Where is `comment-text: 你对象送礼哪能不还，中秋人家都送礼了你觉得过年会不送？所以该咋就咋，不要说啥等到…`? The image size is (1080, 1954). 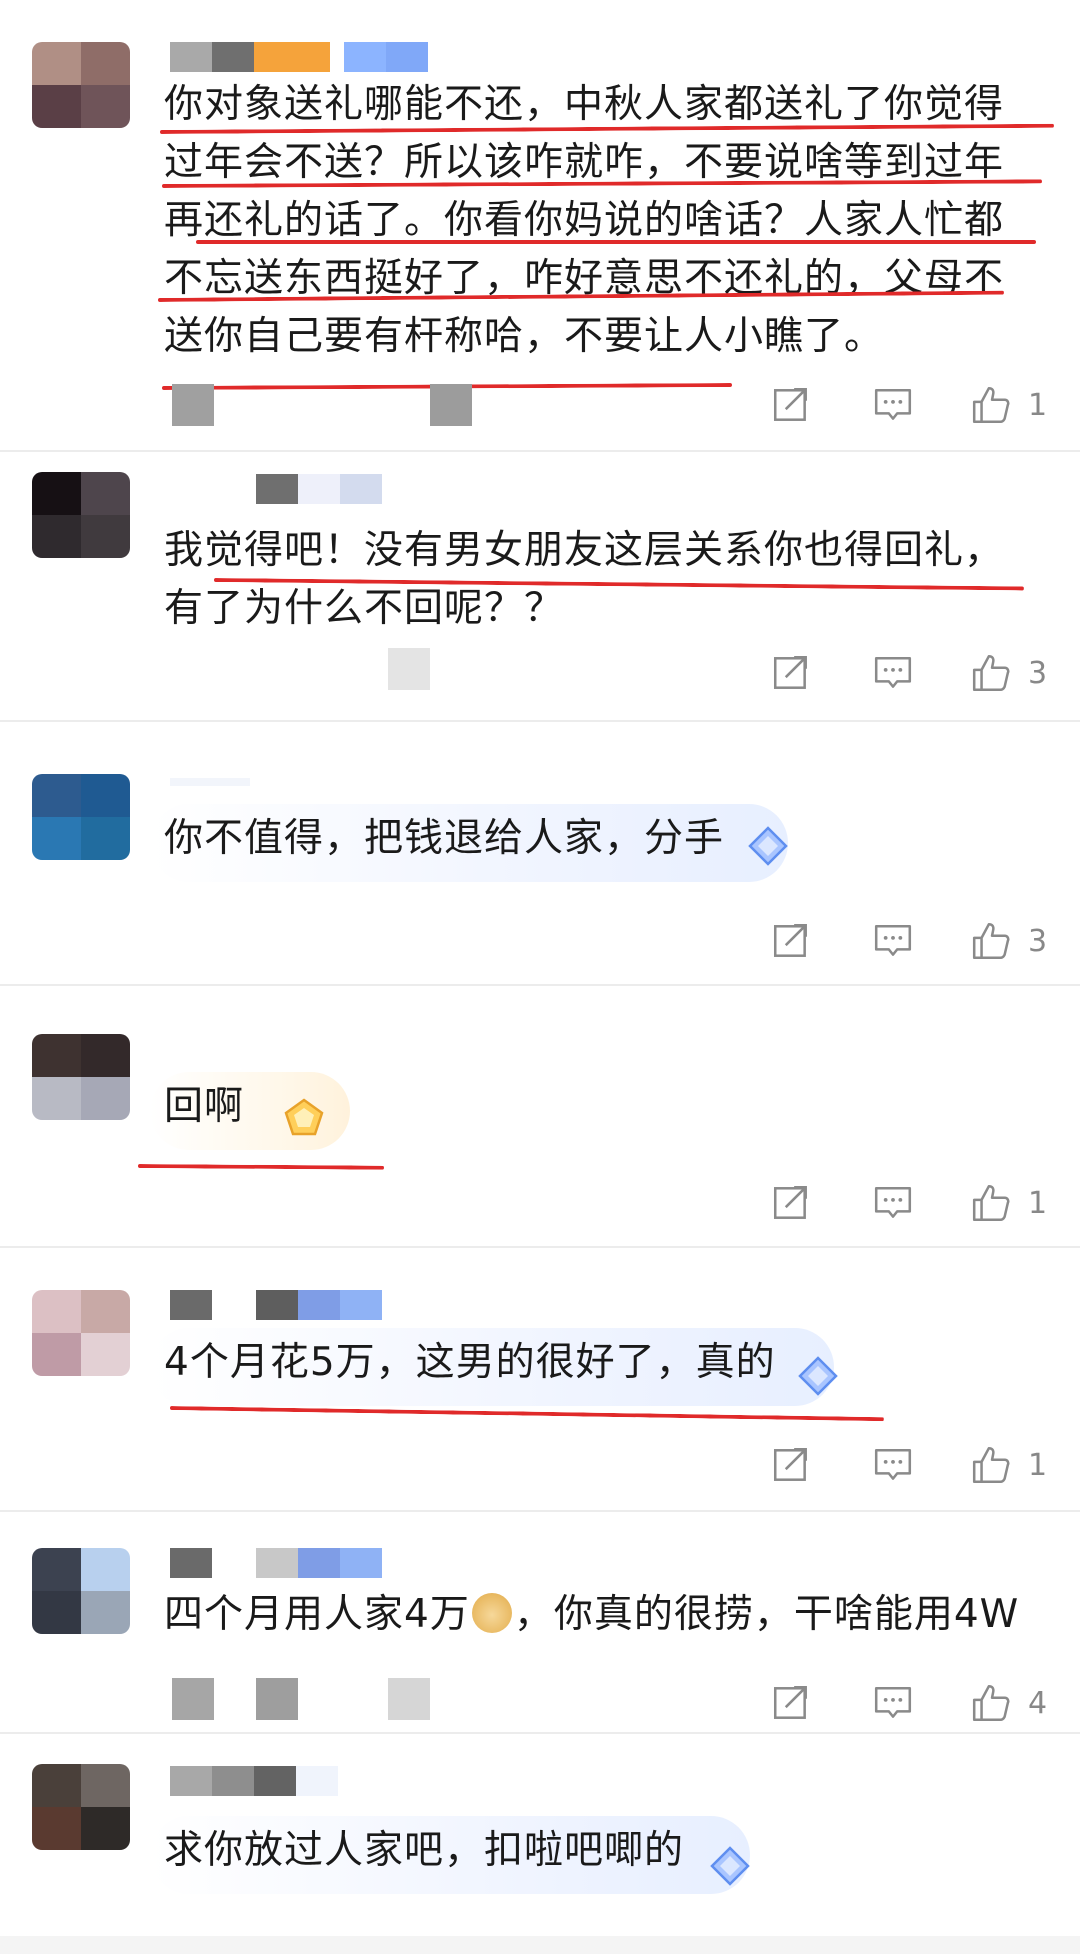 comment-text: 你对象送礼哪能不还，中秋人家都送礼了你觉得过年会不送？所以该咋就咋，不要说啥等到… is located at coordinates (584, 220).